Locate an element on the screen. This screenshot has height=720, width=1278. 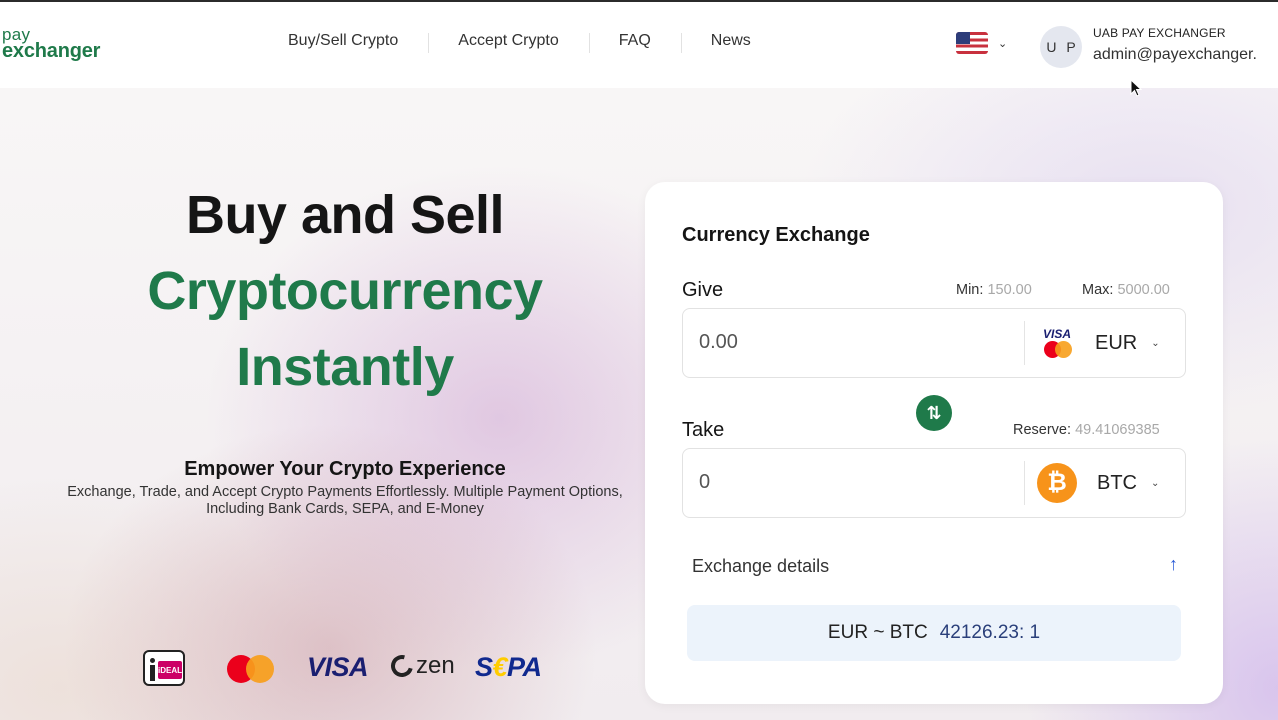
exchange-details-label: Exchange details is located at coordinates (761, 566).